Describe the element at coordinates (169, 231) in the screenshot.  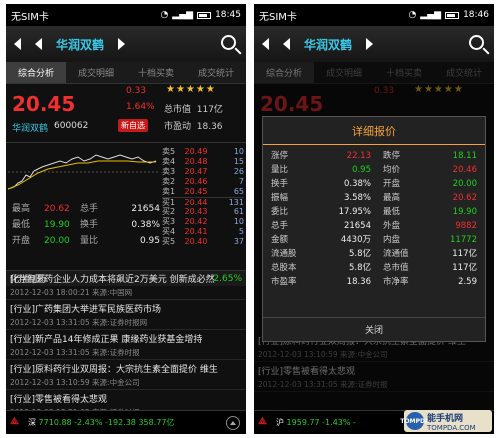
I see `level-label: 买4` at that location.